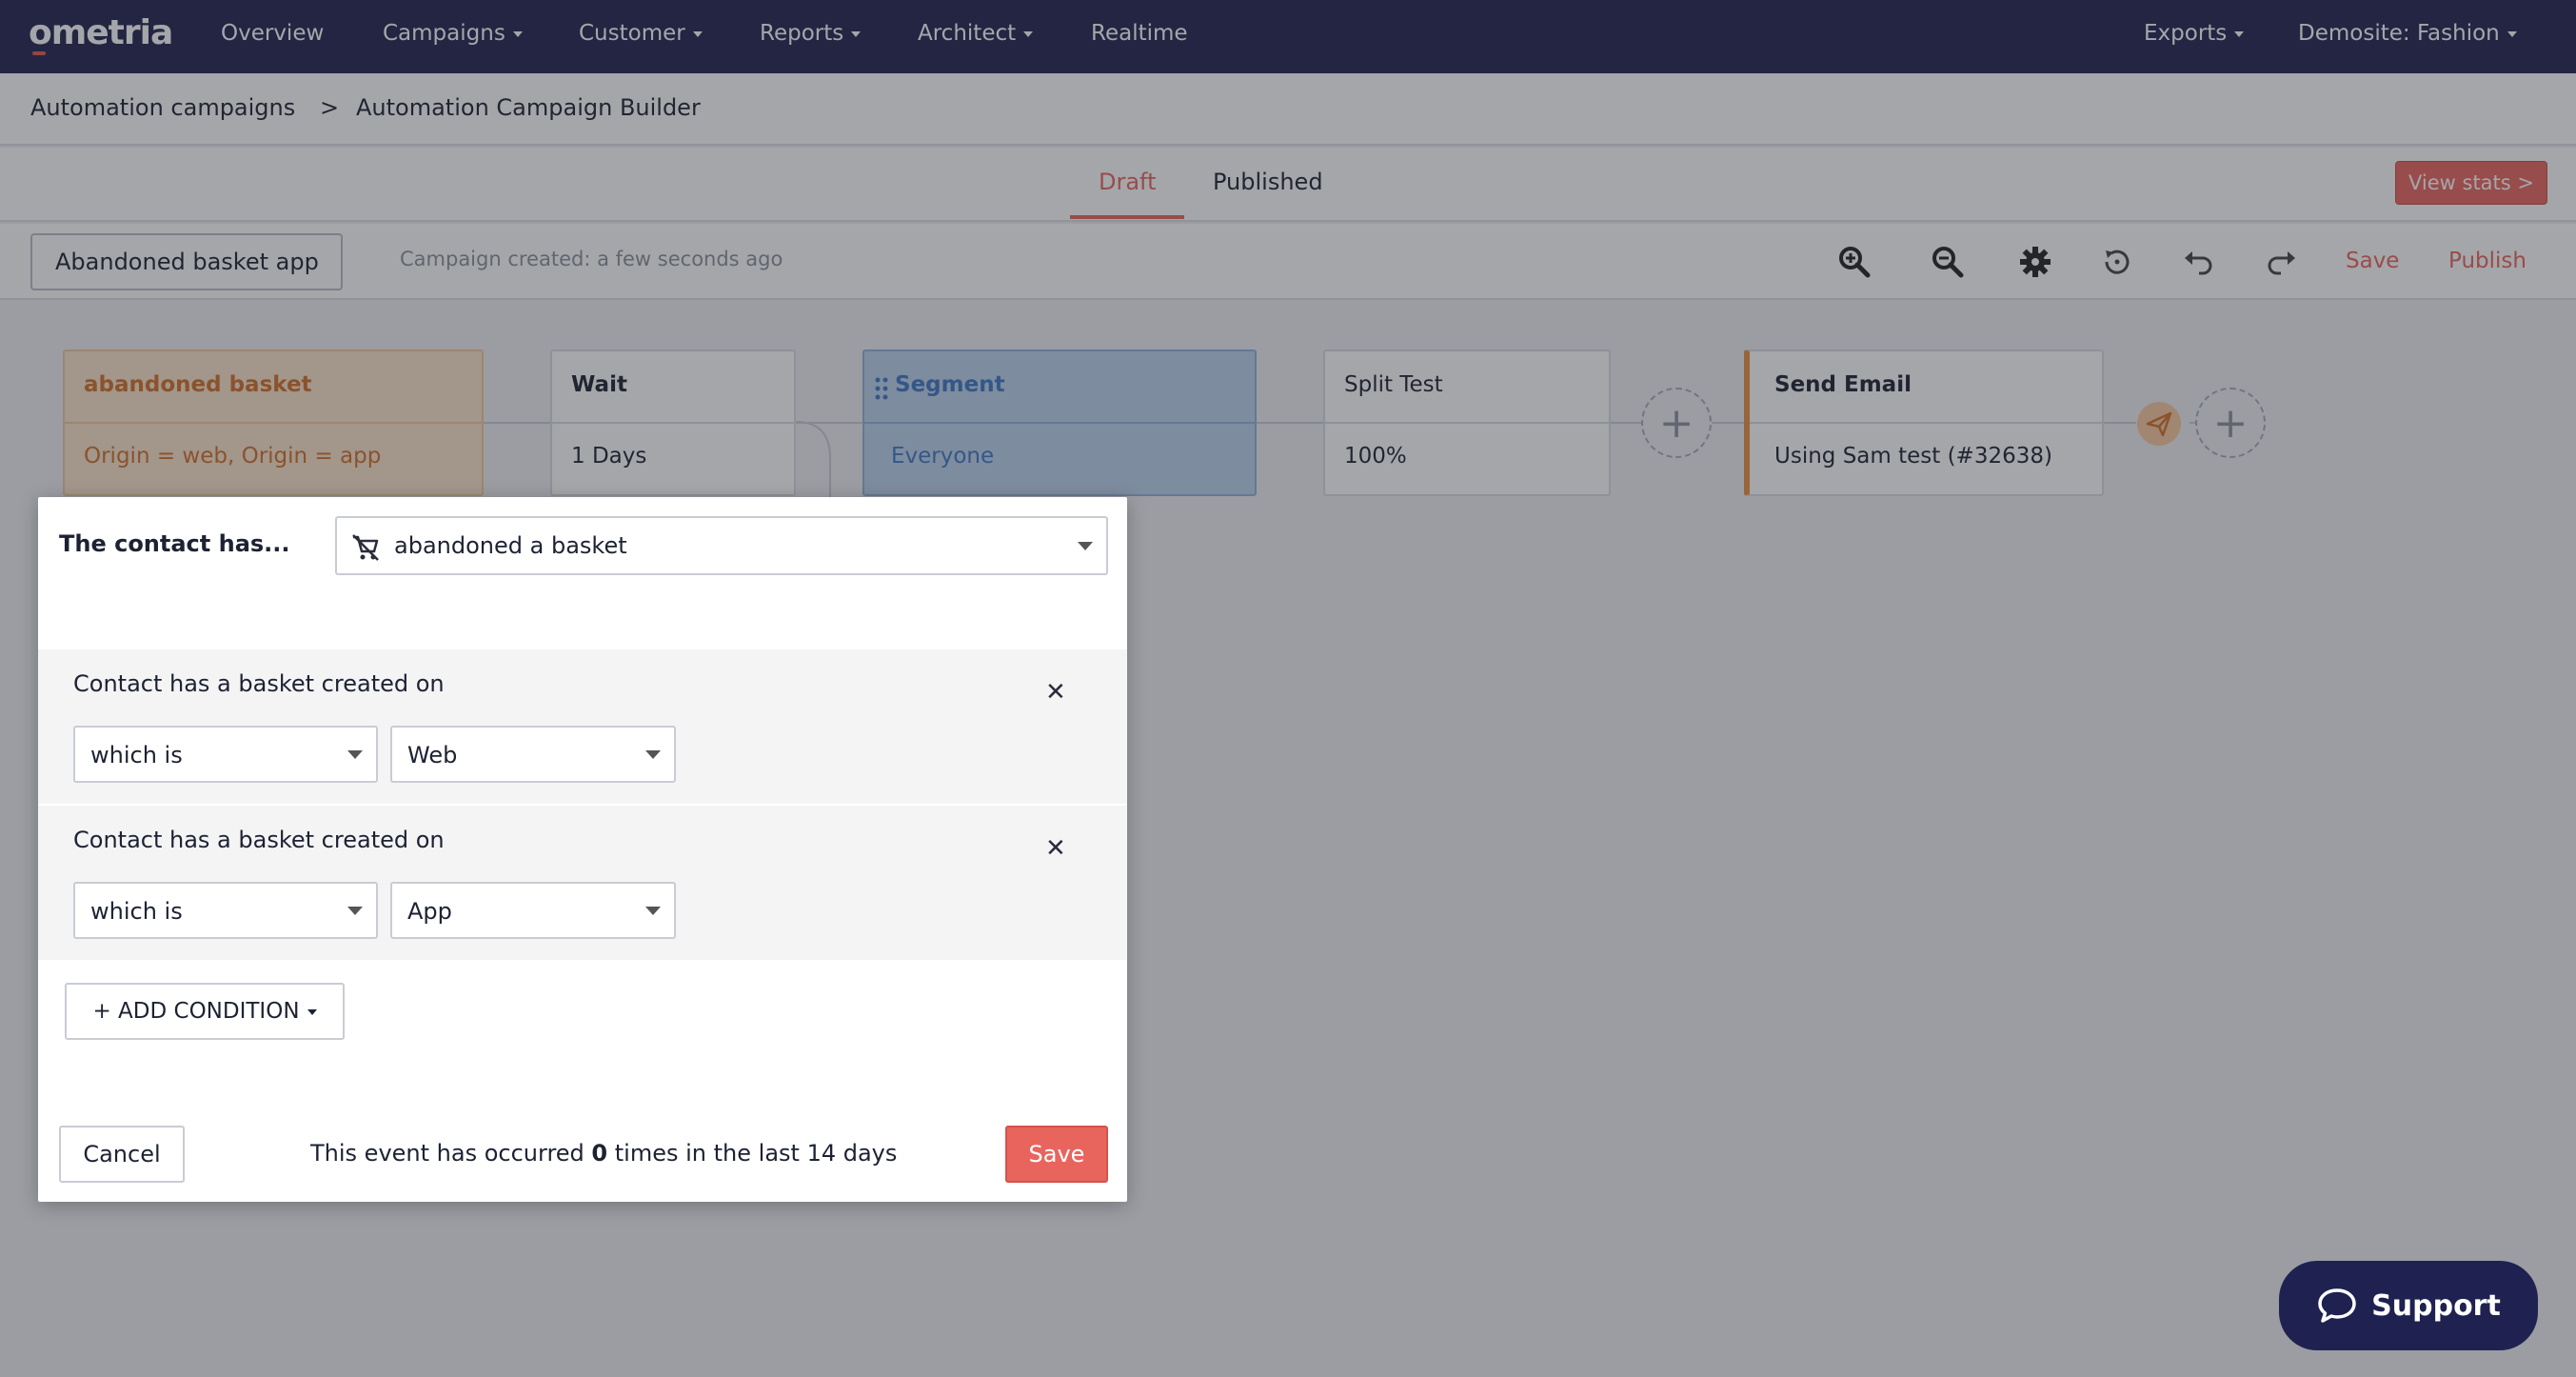 This screenshot has height=1377, width=2576. I want to click on cancel-button: Cancel, so click(122, 1154).